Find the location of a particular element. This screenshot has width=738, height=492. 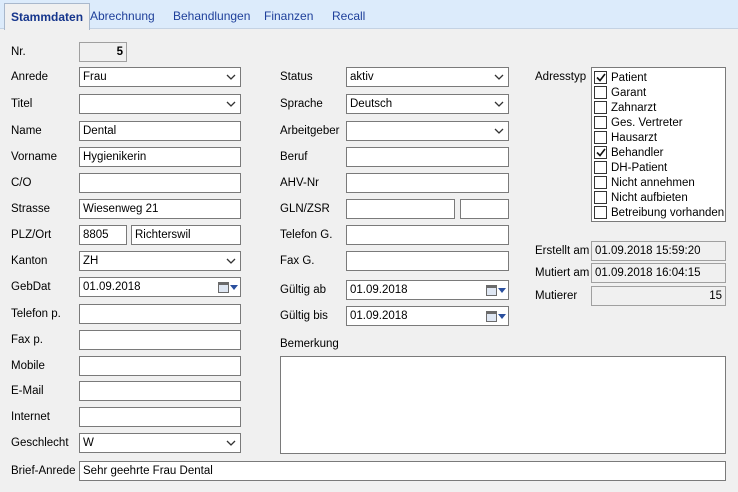

adresstyp-option: Nicht annehmen is located at coordinates (644, 182).